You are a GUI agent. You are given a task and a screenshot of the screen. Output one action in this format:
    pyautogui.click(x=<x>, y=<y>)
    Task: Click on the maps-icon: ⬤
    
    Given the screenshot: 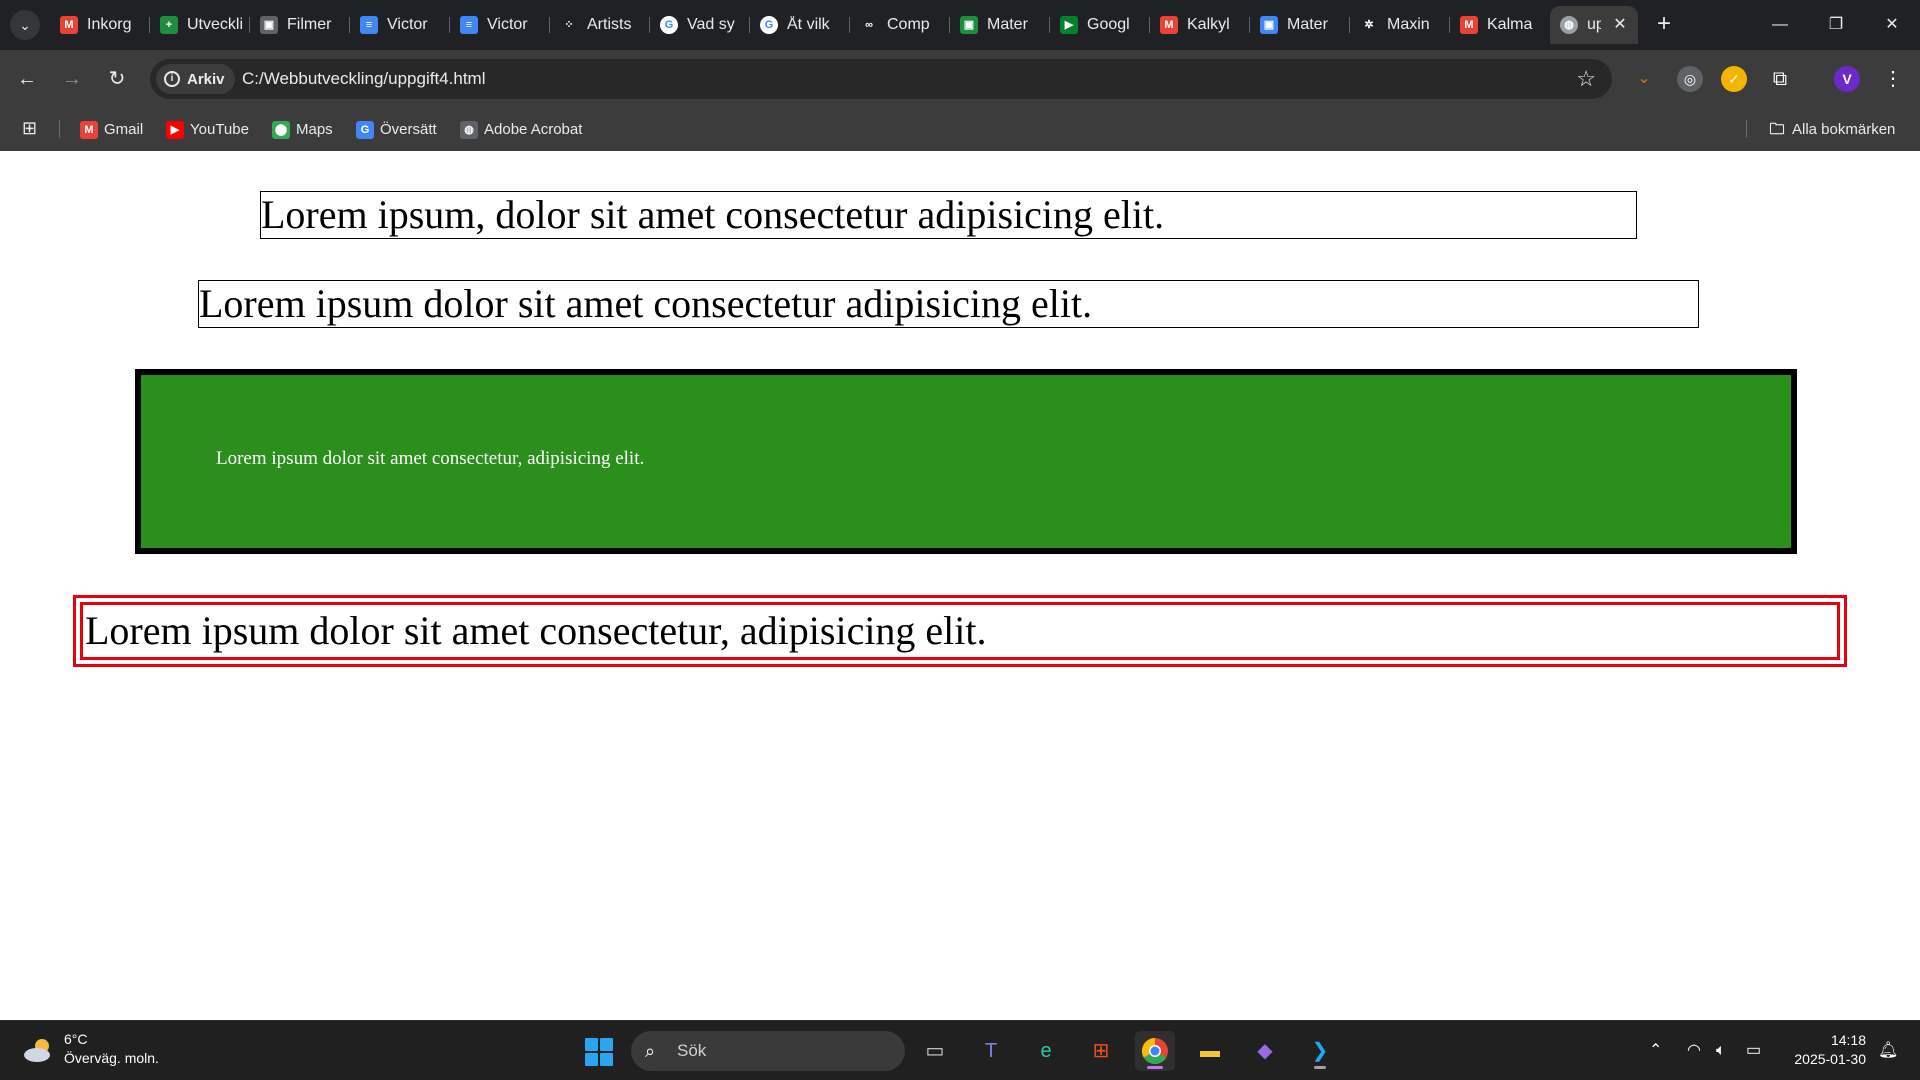 What is the action you would take?
    pyautogui.click(x=281, y=129)
    